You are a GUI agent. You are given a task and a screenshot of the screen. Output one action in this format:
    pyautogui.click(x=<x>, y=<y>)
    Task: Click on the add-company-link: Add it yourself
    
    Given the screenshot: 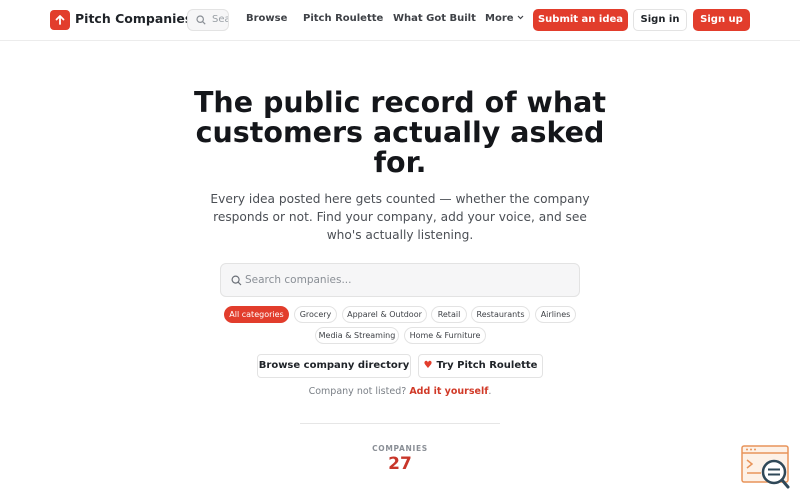 What is the action you would take?
    pyautogui.click(x=448, y=391)
    